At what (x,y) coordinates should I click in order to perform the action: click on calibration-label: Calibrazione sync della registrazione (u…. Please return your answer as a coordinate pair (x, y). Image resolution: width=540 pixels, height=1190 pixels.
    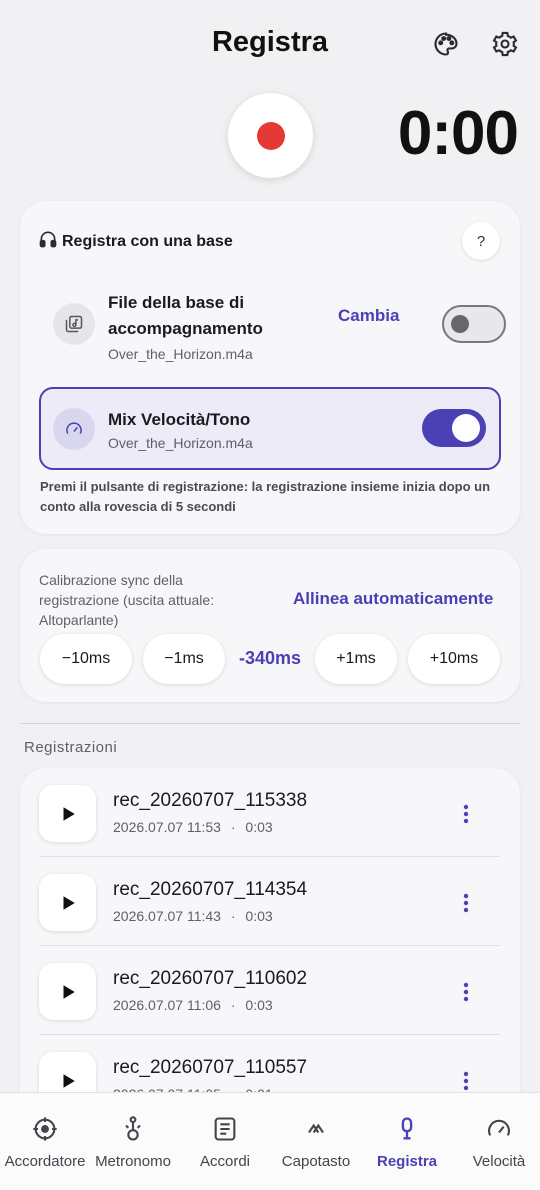
    Looking at the image, I should click on (127, 600).